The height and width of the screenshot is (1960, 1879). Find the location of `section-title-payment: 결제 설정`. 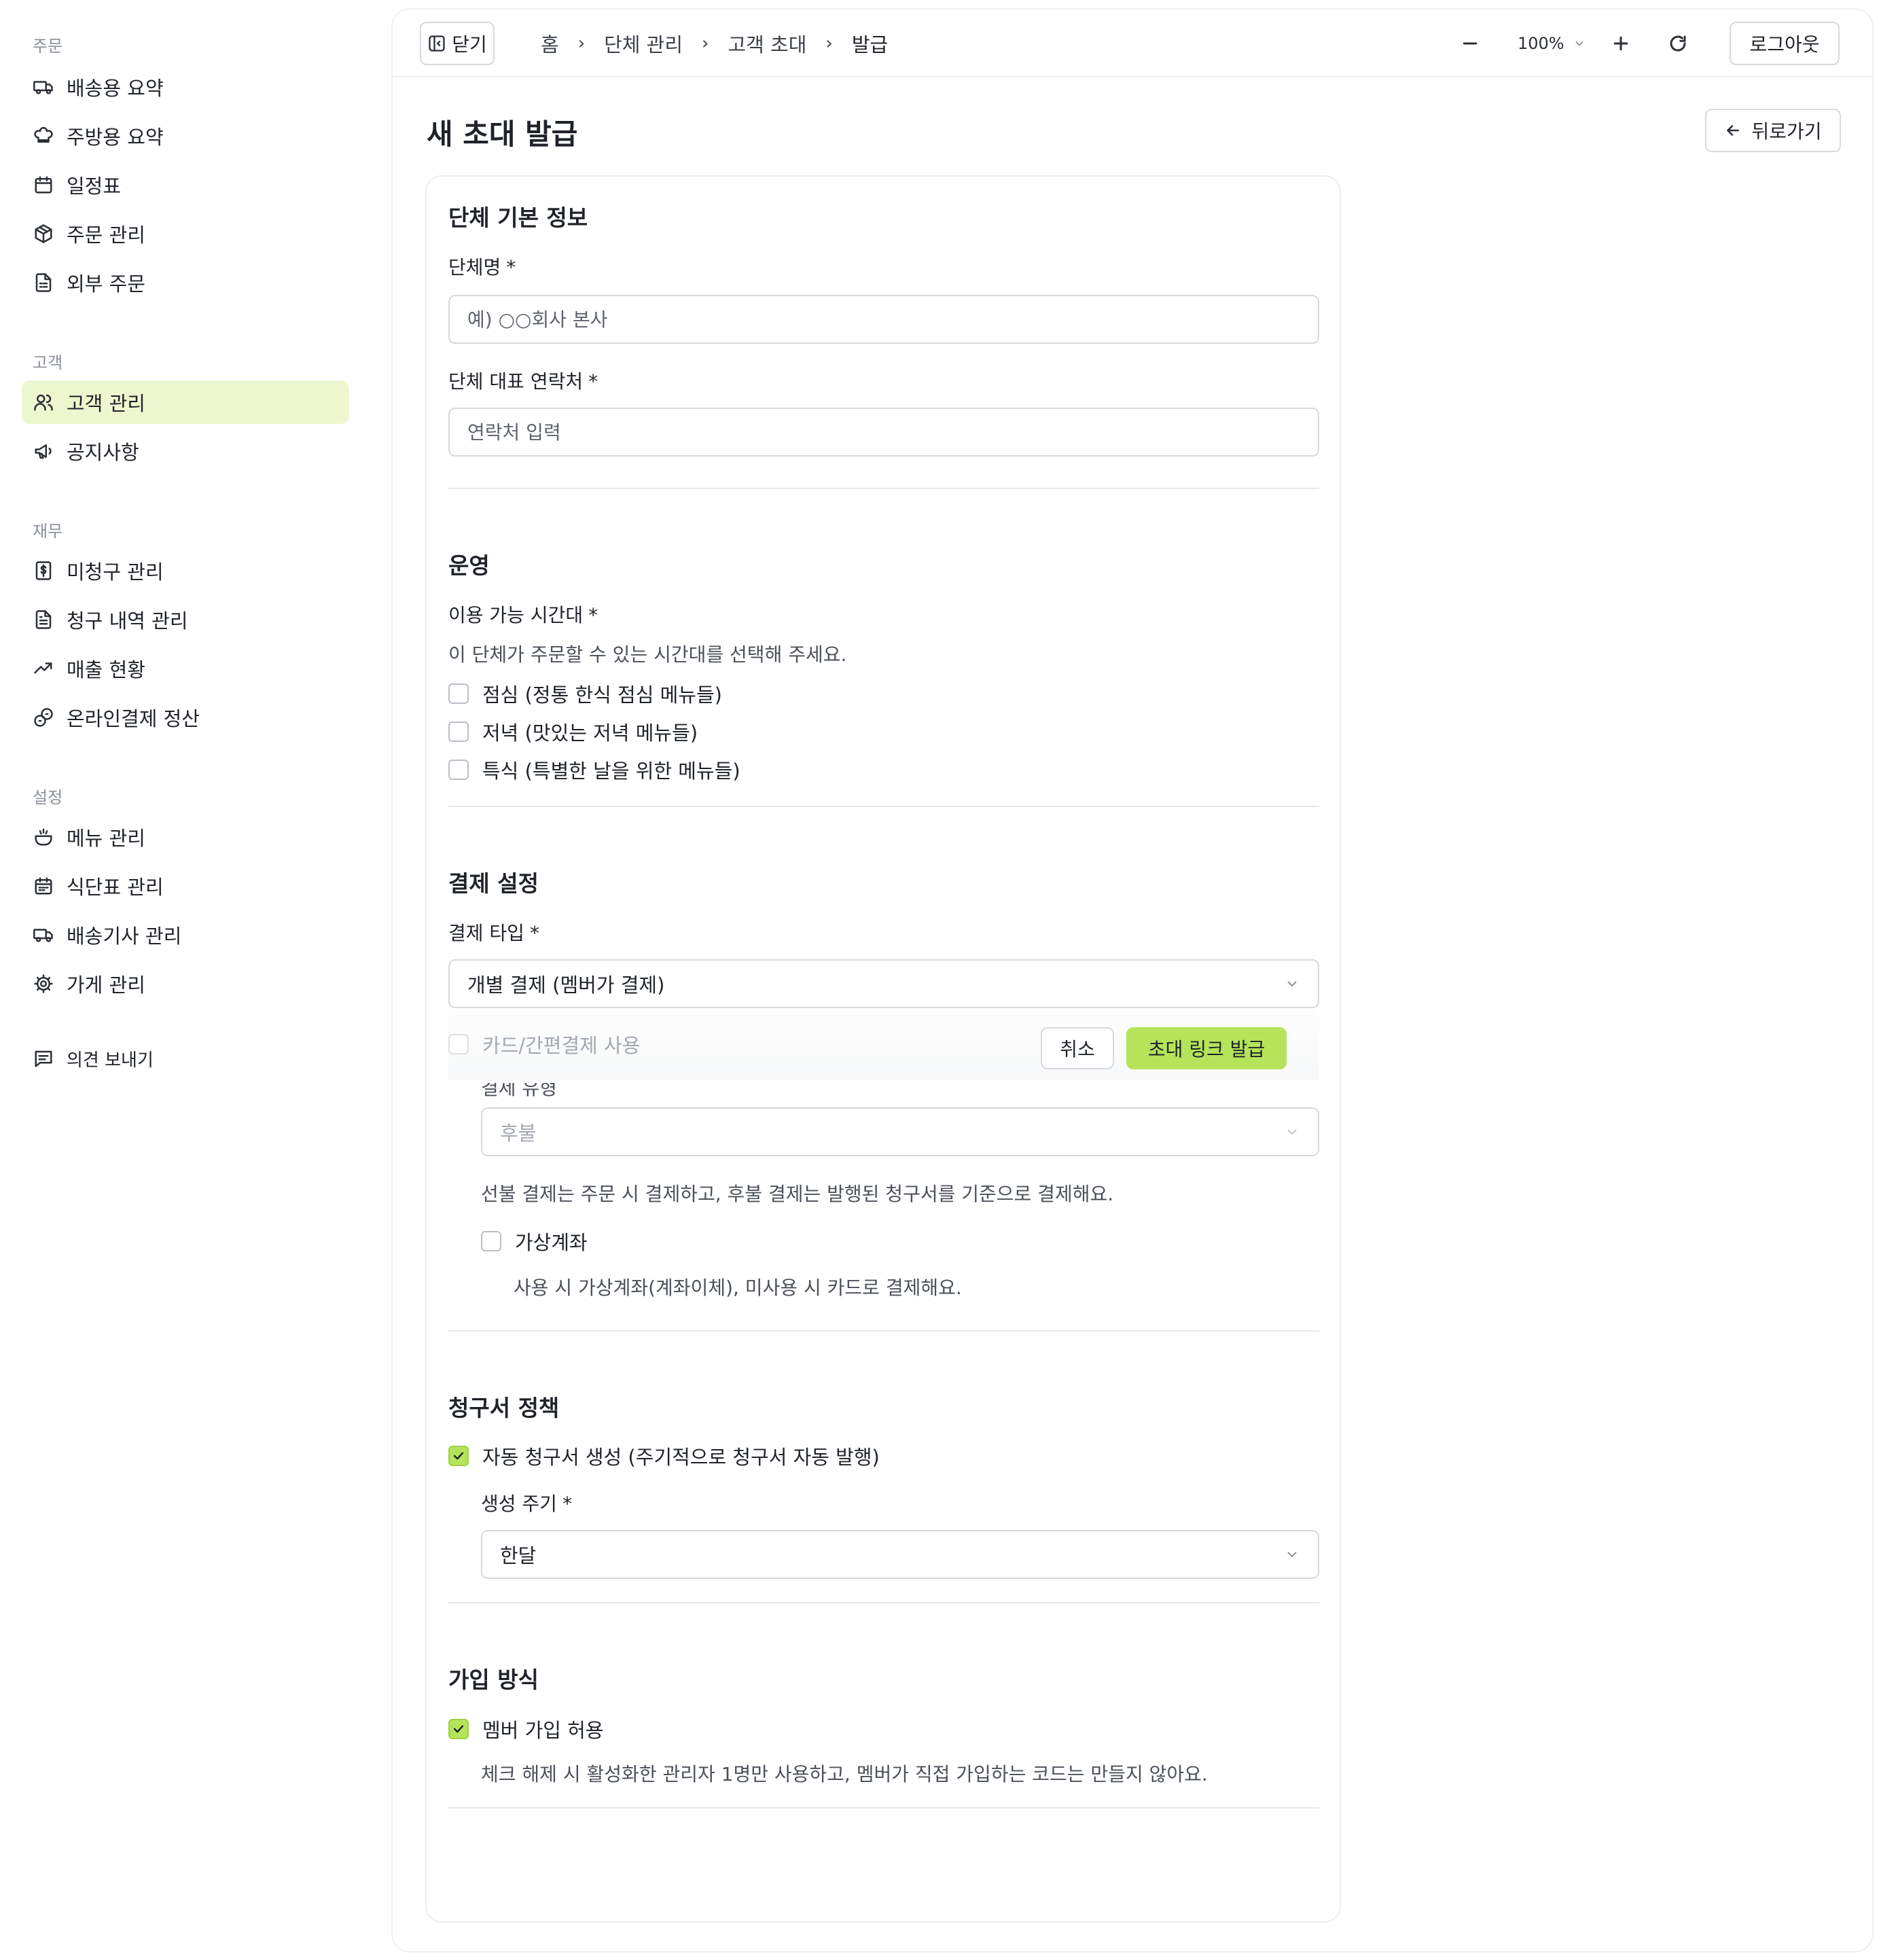

section-title-payment: 결제 설정 is located at coordinates (493, 883).